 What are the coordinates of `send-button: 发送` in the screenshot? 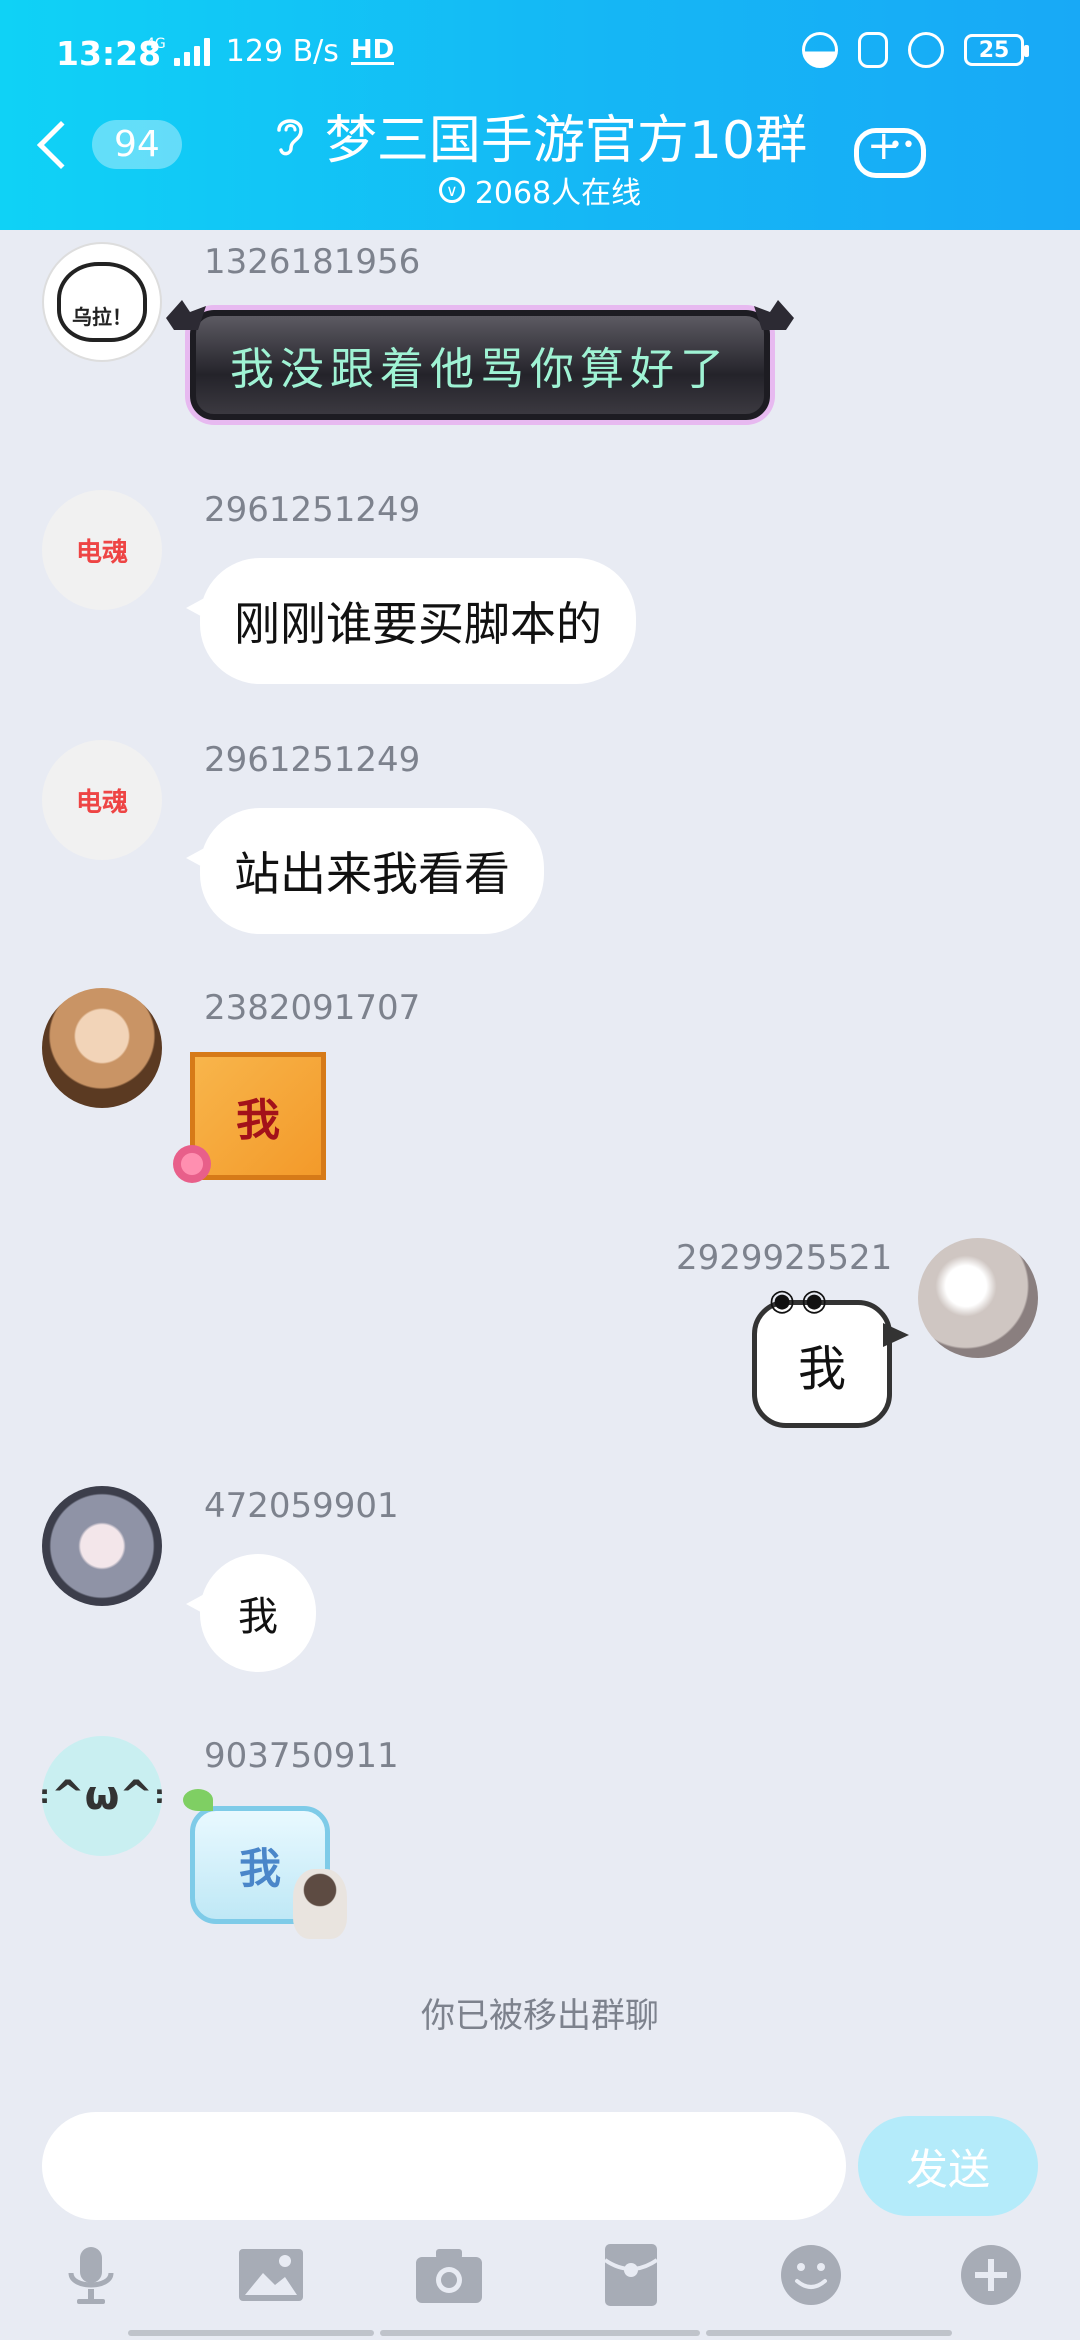 It's located at (948, 2166).